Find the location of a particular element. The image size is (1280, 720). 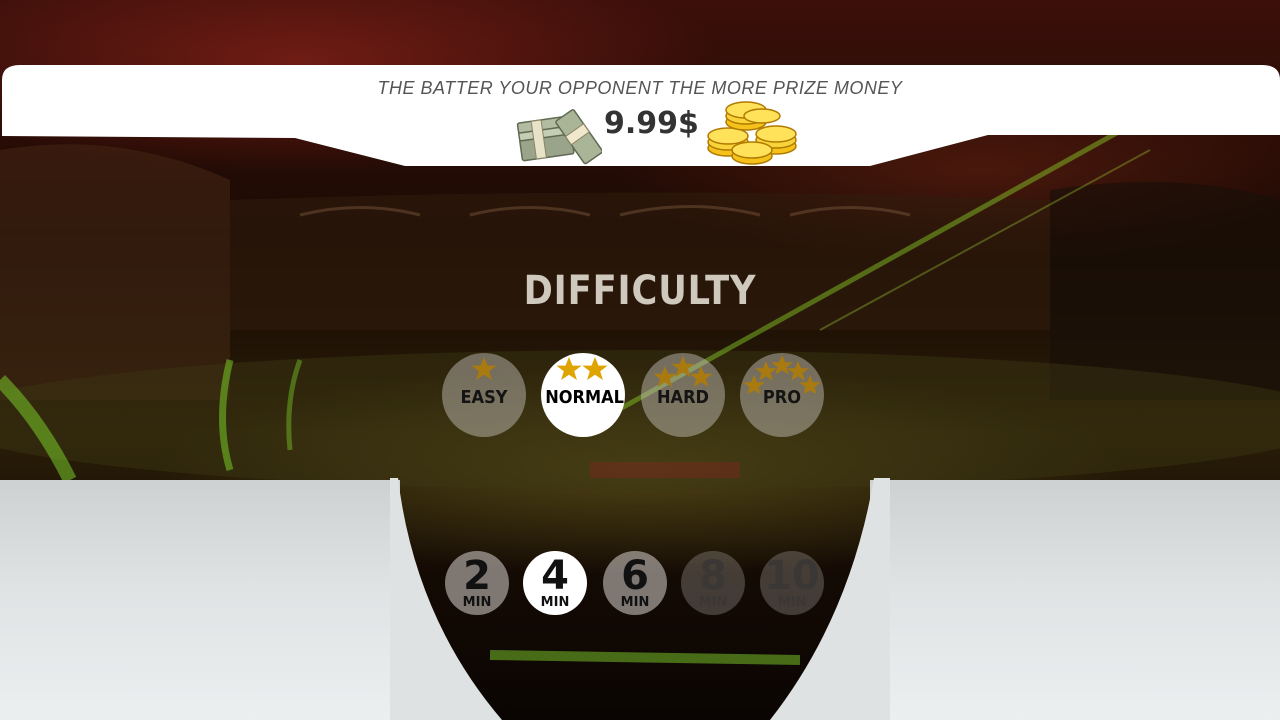

difficulty-normal-button: NORMAL is located at coordinates (583, 395).